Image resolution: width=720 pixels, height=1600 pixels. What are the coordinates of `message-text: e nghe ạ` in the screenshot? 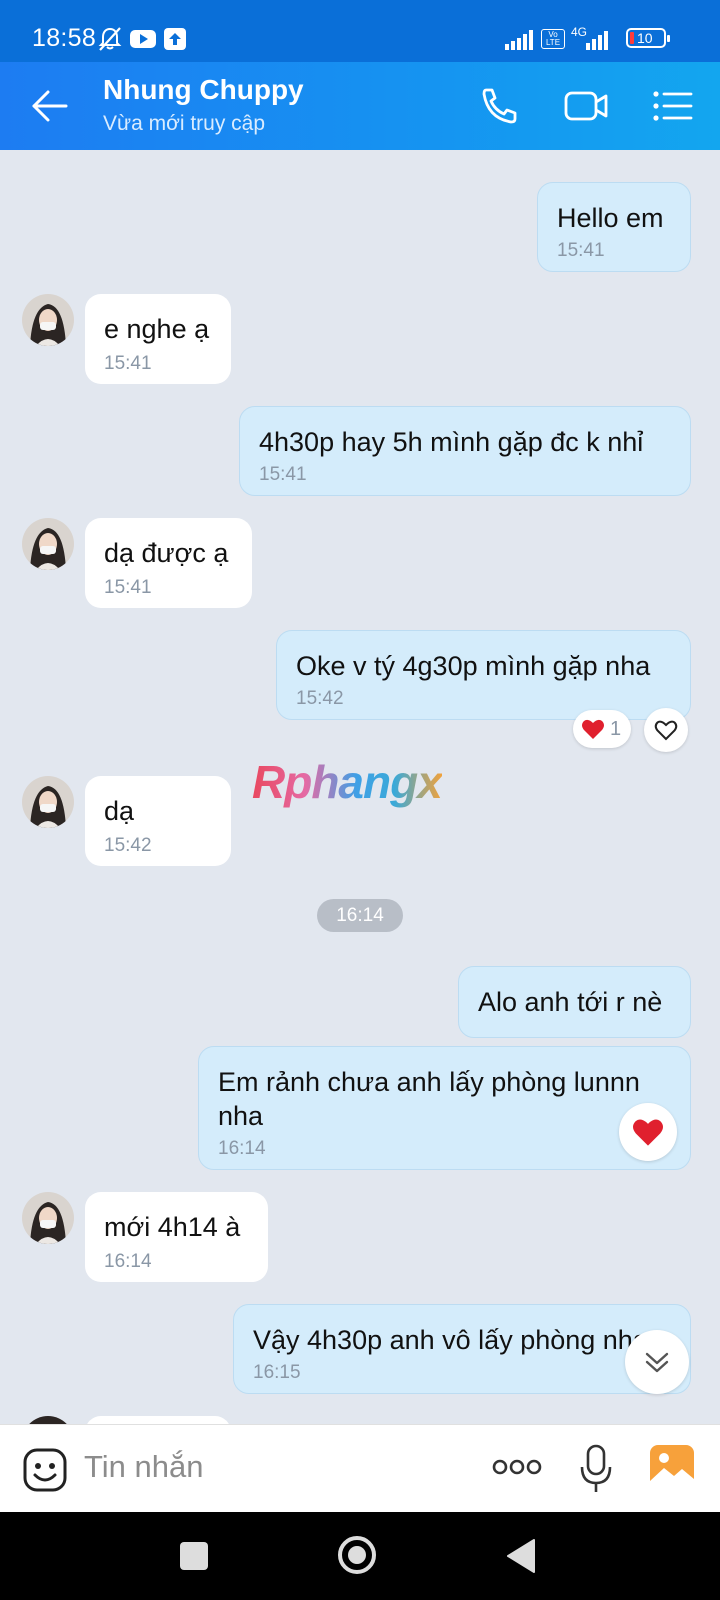 It's located at (157, 329).